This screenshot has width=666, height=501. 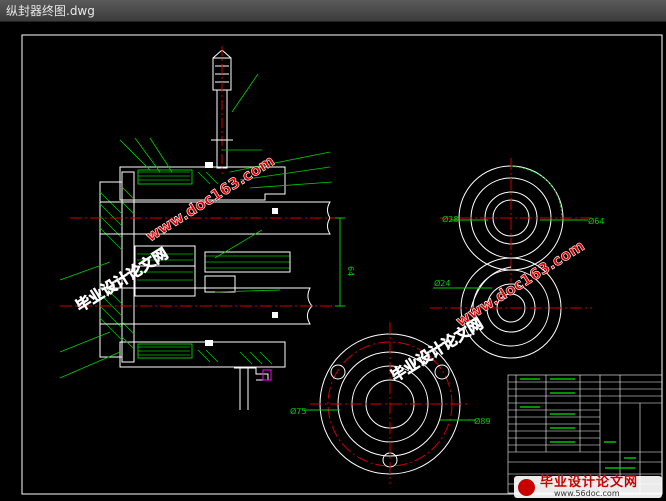 I want to click on dim-64-label: 64, so click(x=350, y=271).